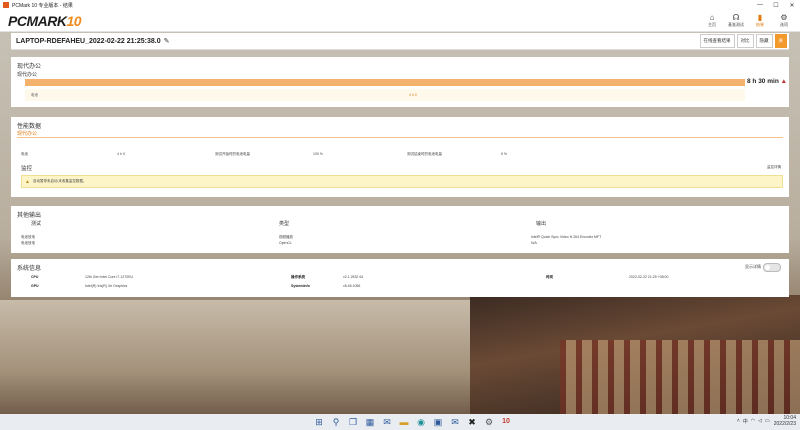 The height and width of the screenshot is (430, 800). Describe the element at coordinates (649, 277) in the screenshot. I see `sys-value: 2022-02-22 21:25 +08:00` at that location.